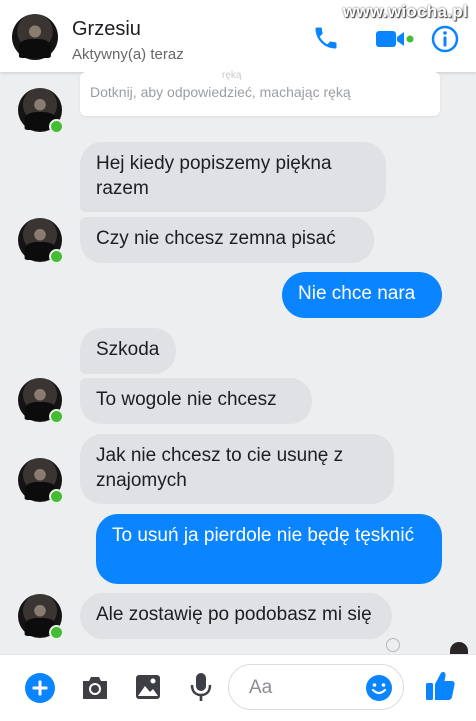  What do you see at coordinates (106, 29) in the screenshot?
I see `contact-name: Grzesiu` at bounding box center [106, 29].